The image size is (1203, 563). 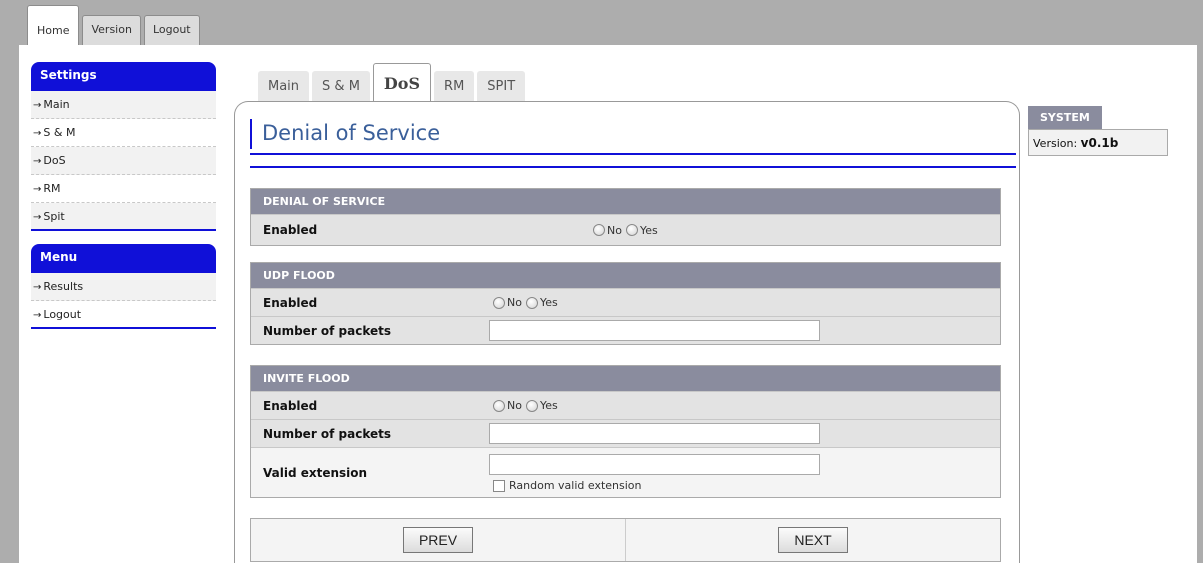 I want to click on invite-enabled-no-radio, so click(x=499, y=405).